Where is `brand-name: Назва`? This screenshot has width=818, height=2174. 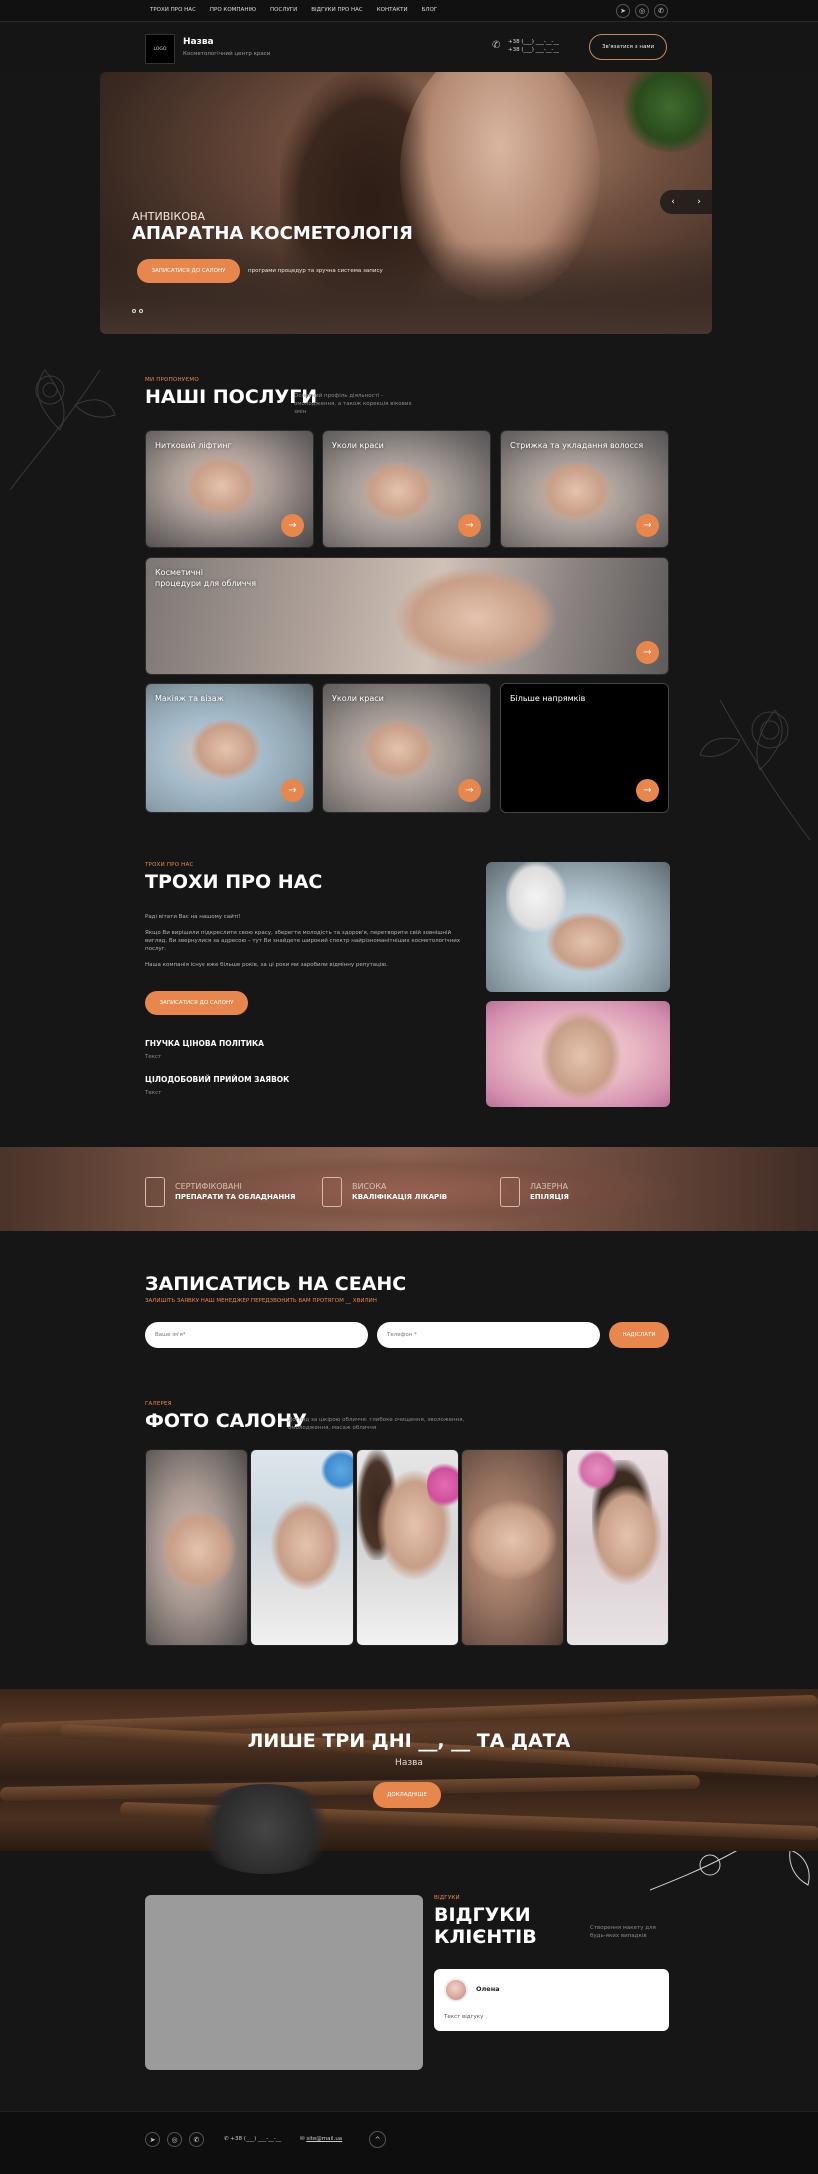
brand-name: Назва is located at coordinates (198, 42).